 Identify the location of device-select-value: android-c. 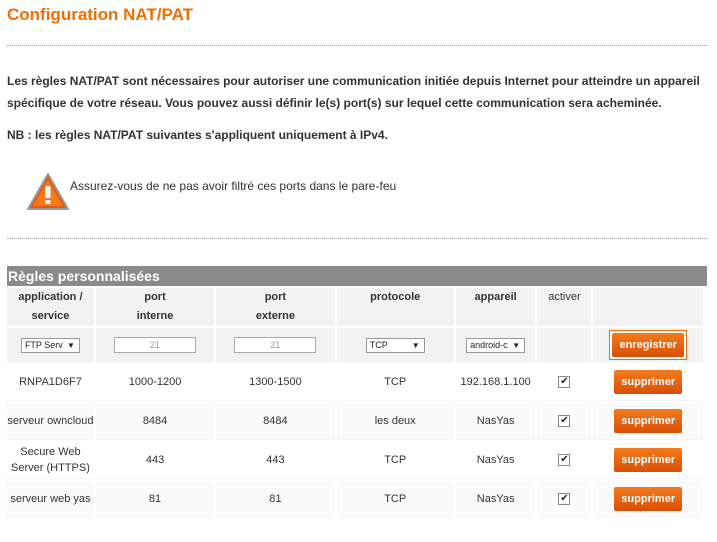
(489, 344).